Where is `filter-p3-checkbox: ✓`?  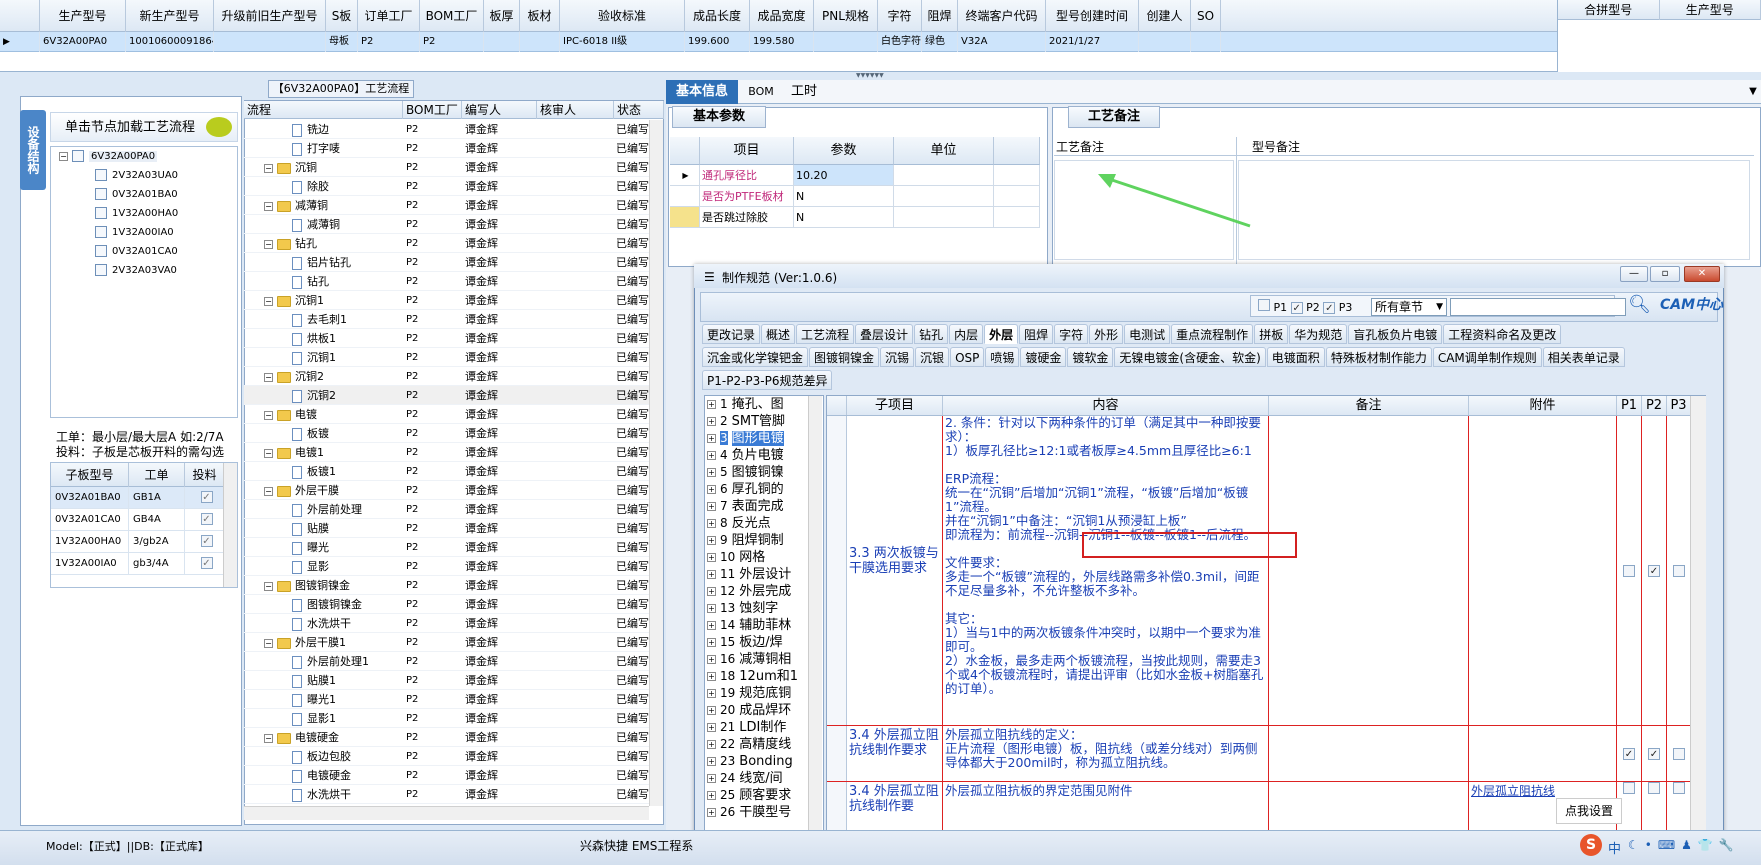 filter-p3-checkbox: ✓ is located at coordinates (1329, 308).